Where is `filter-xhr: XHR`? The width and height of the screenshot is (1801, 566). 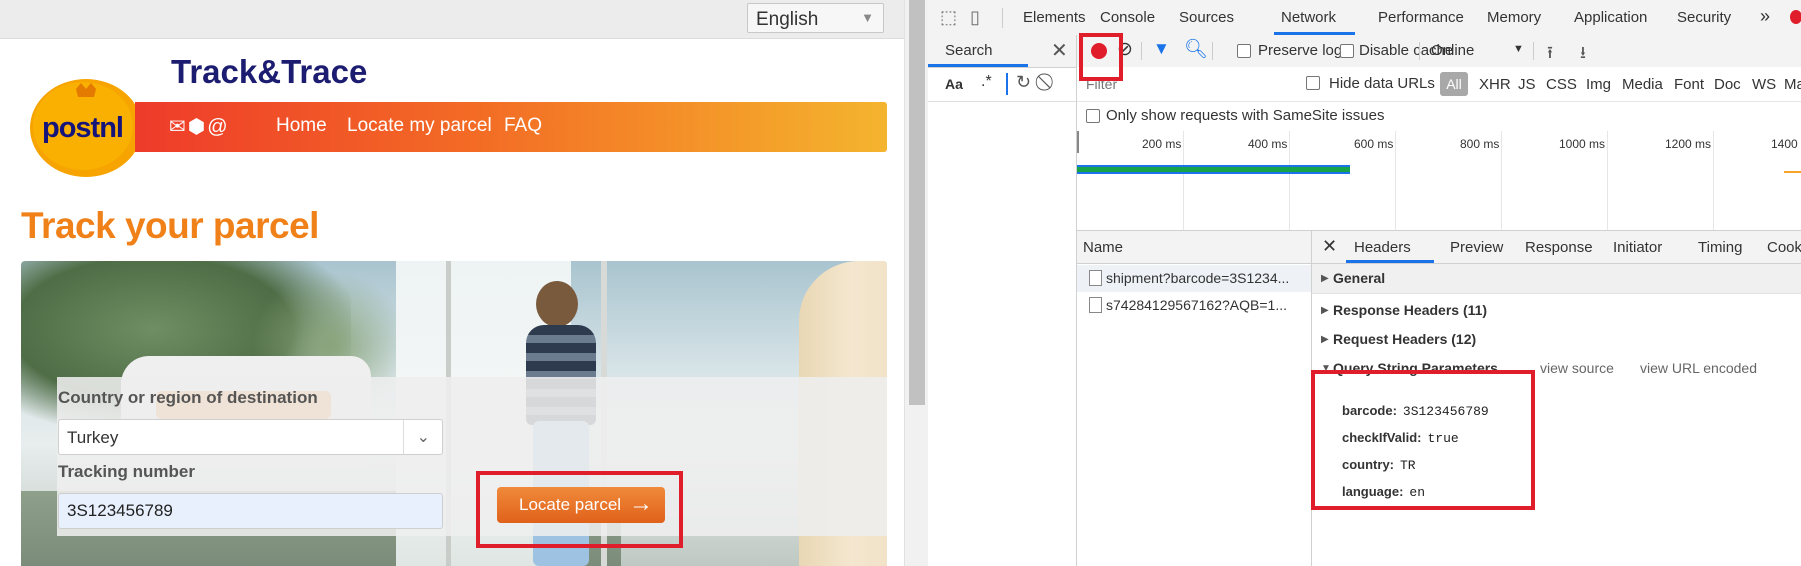
filter-xhr: XHR is located at coordinates (1495, 84).